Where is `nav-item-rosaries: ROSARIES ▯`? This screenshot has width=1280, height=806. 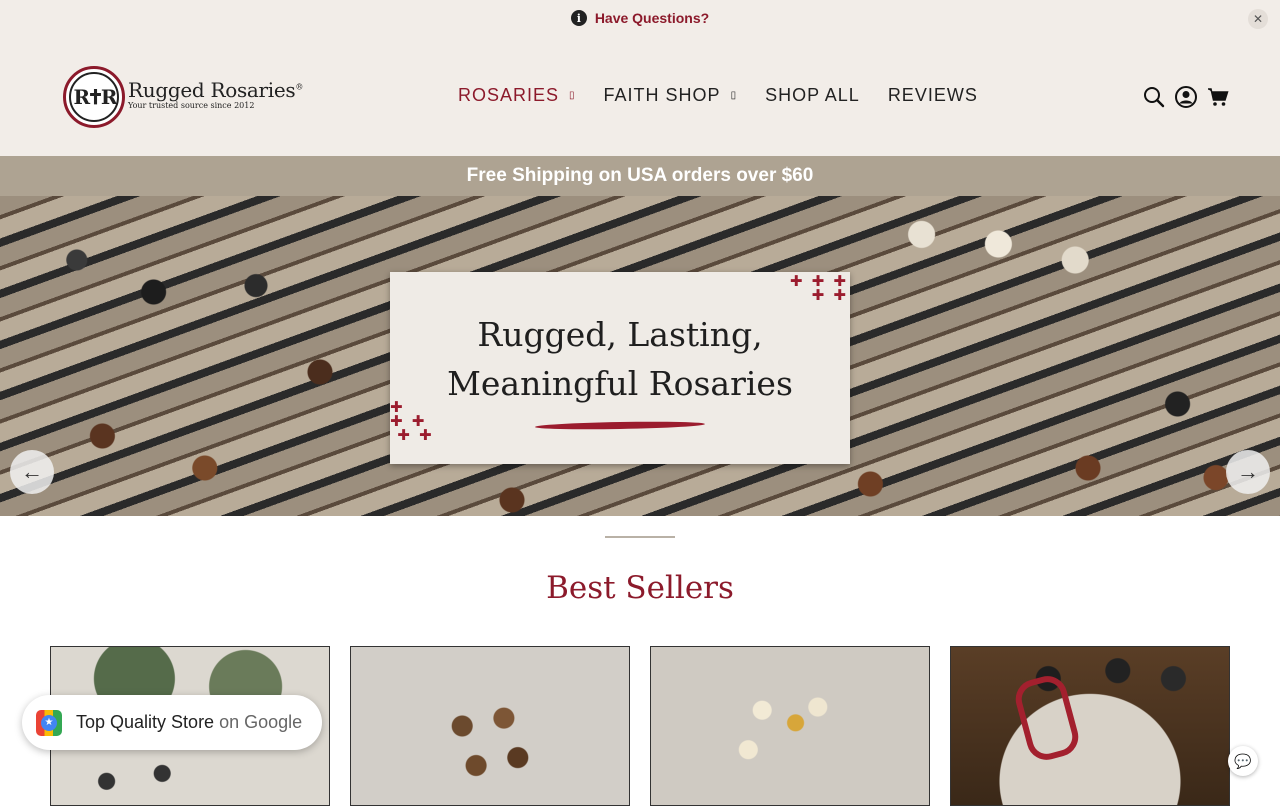 nav-item-rosaries: ROSARIES ▯ is located at coordinates (517, 95).